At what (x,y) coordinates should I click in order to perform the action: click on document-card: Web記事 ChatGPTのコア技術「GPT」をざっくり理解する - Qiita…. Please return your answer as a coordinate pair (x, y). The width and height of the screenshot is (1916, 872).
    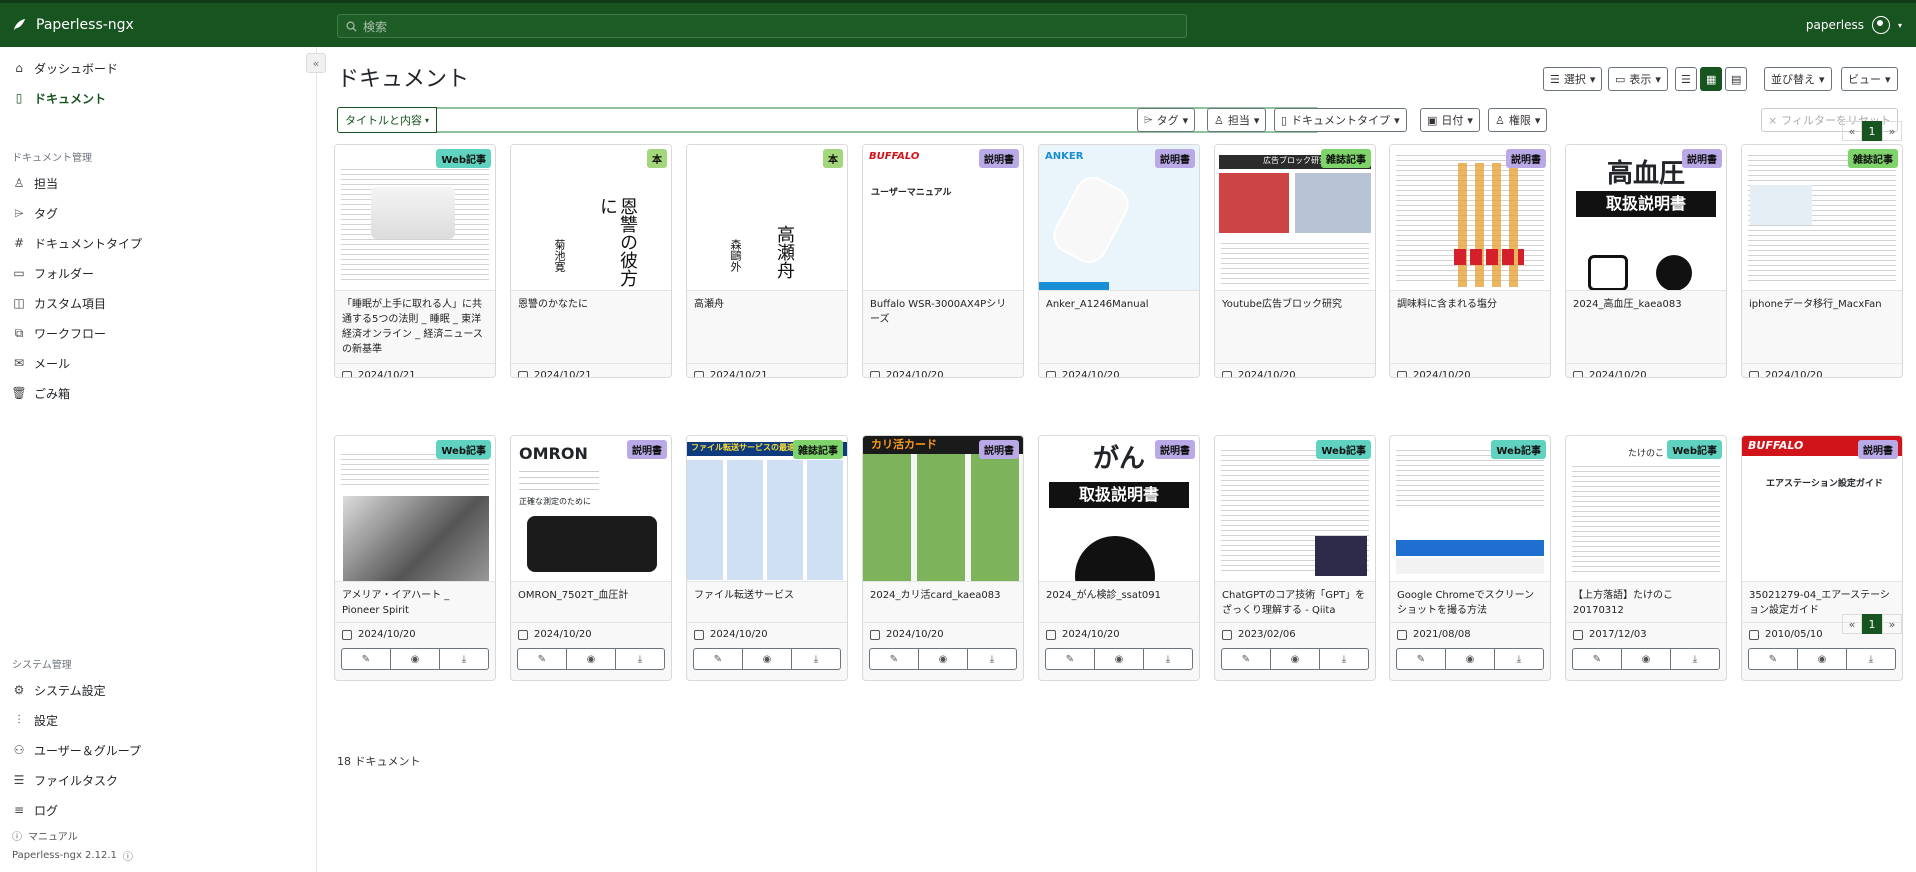
    Looking at the image, I should click on (1295, 558).